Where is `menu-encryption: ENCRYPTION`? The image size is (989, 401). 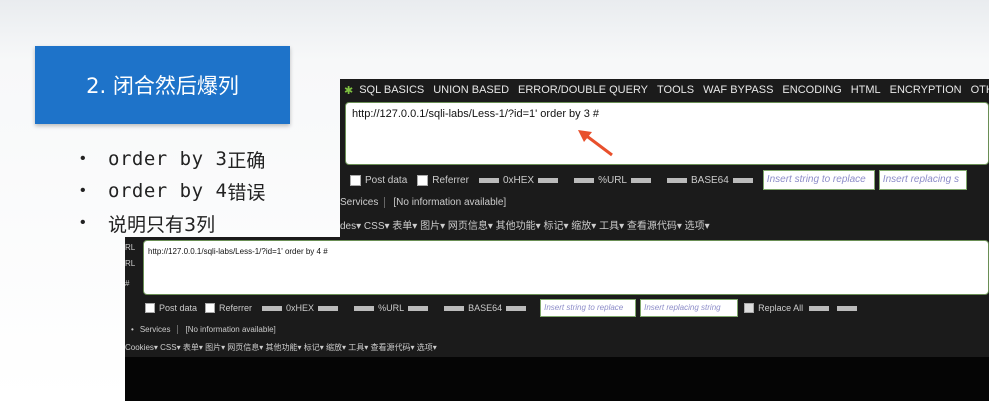 menu-encryption: ENCRYPTION is located at coordinates (926, 90).